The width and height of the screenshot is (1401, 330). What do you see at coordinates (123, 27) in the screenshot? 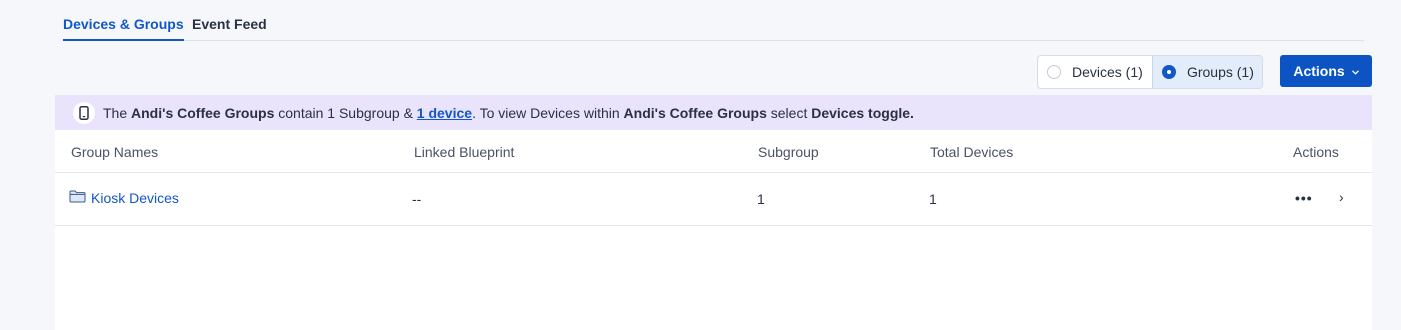
I see `tab-devices-groups: Devices & Groups` at bounding box center [123, 27].